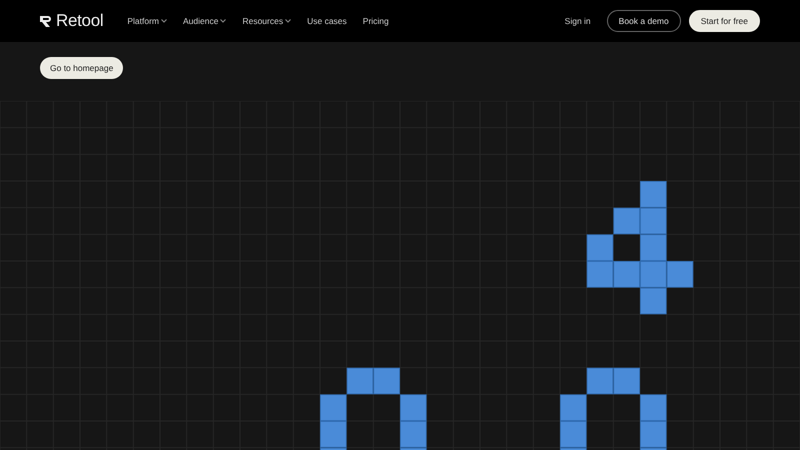 This screenshot has width=800, height=450. I want to click on nav-link: Audience, so click(204, 21).